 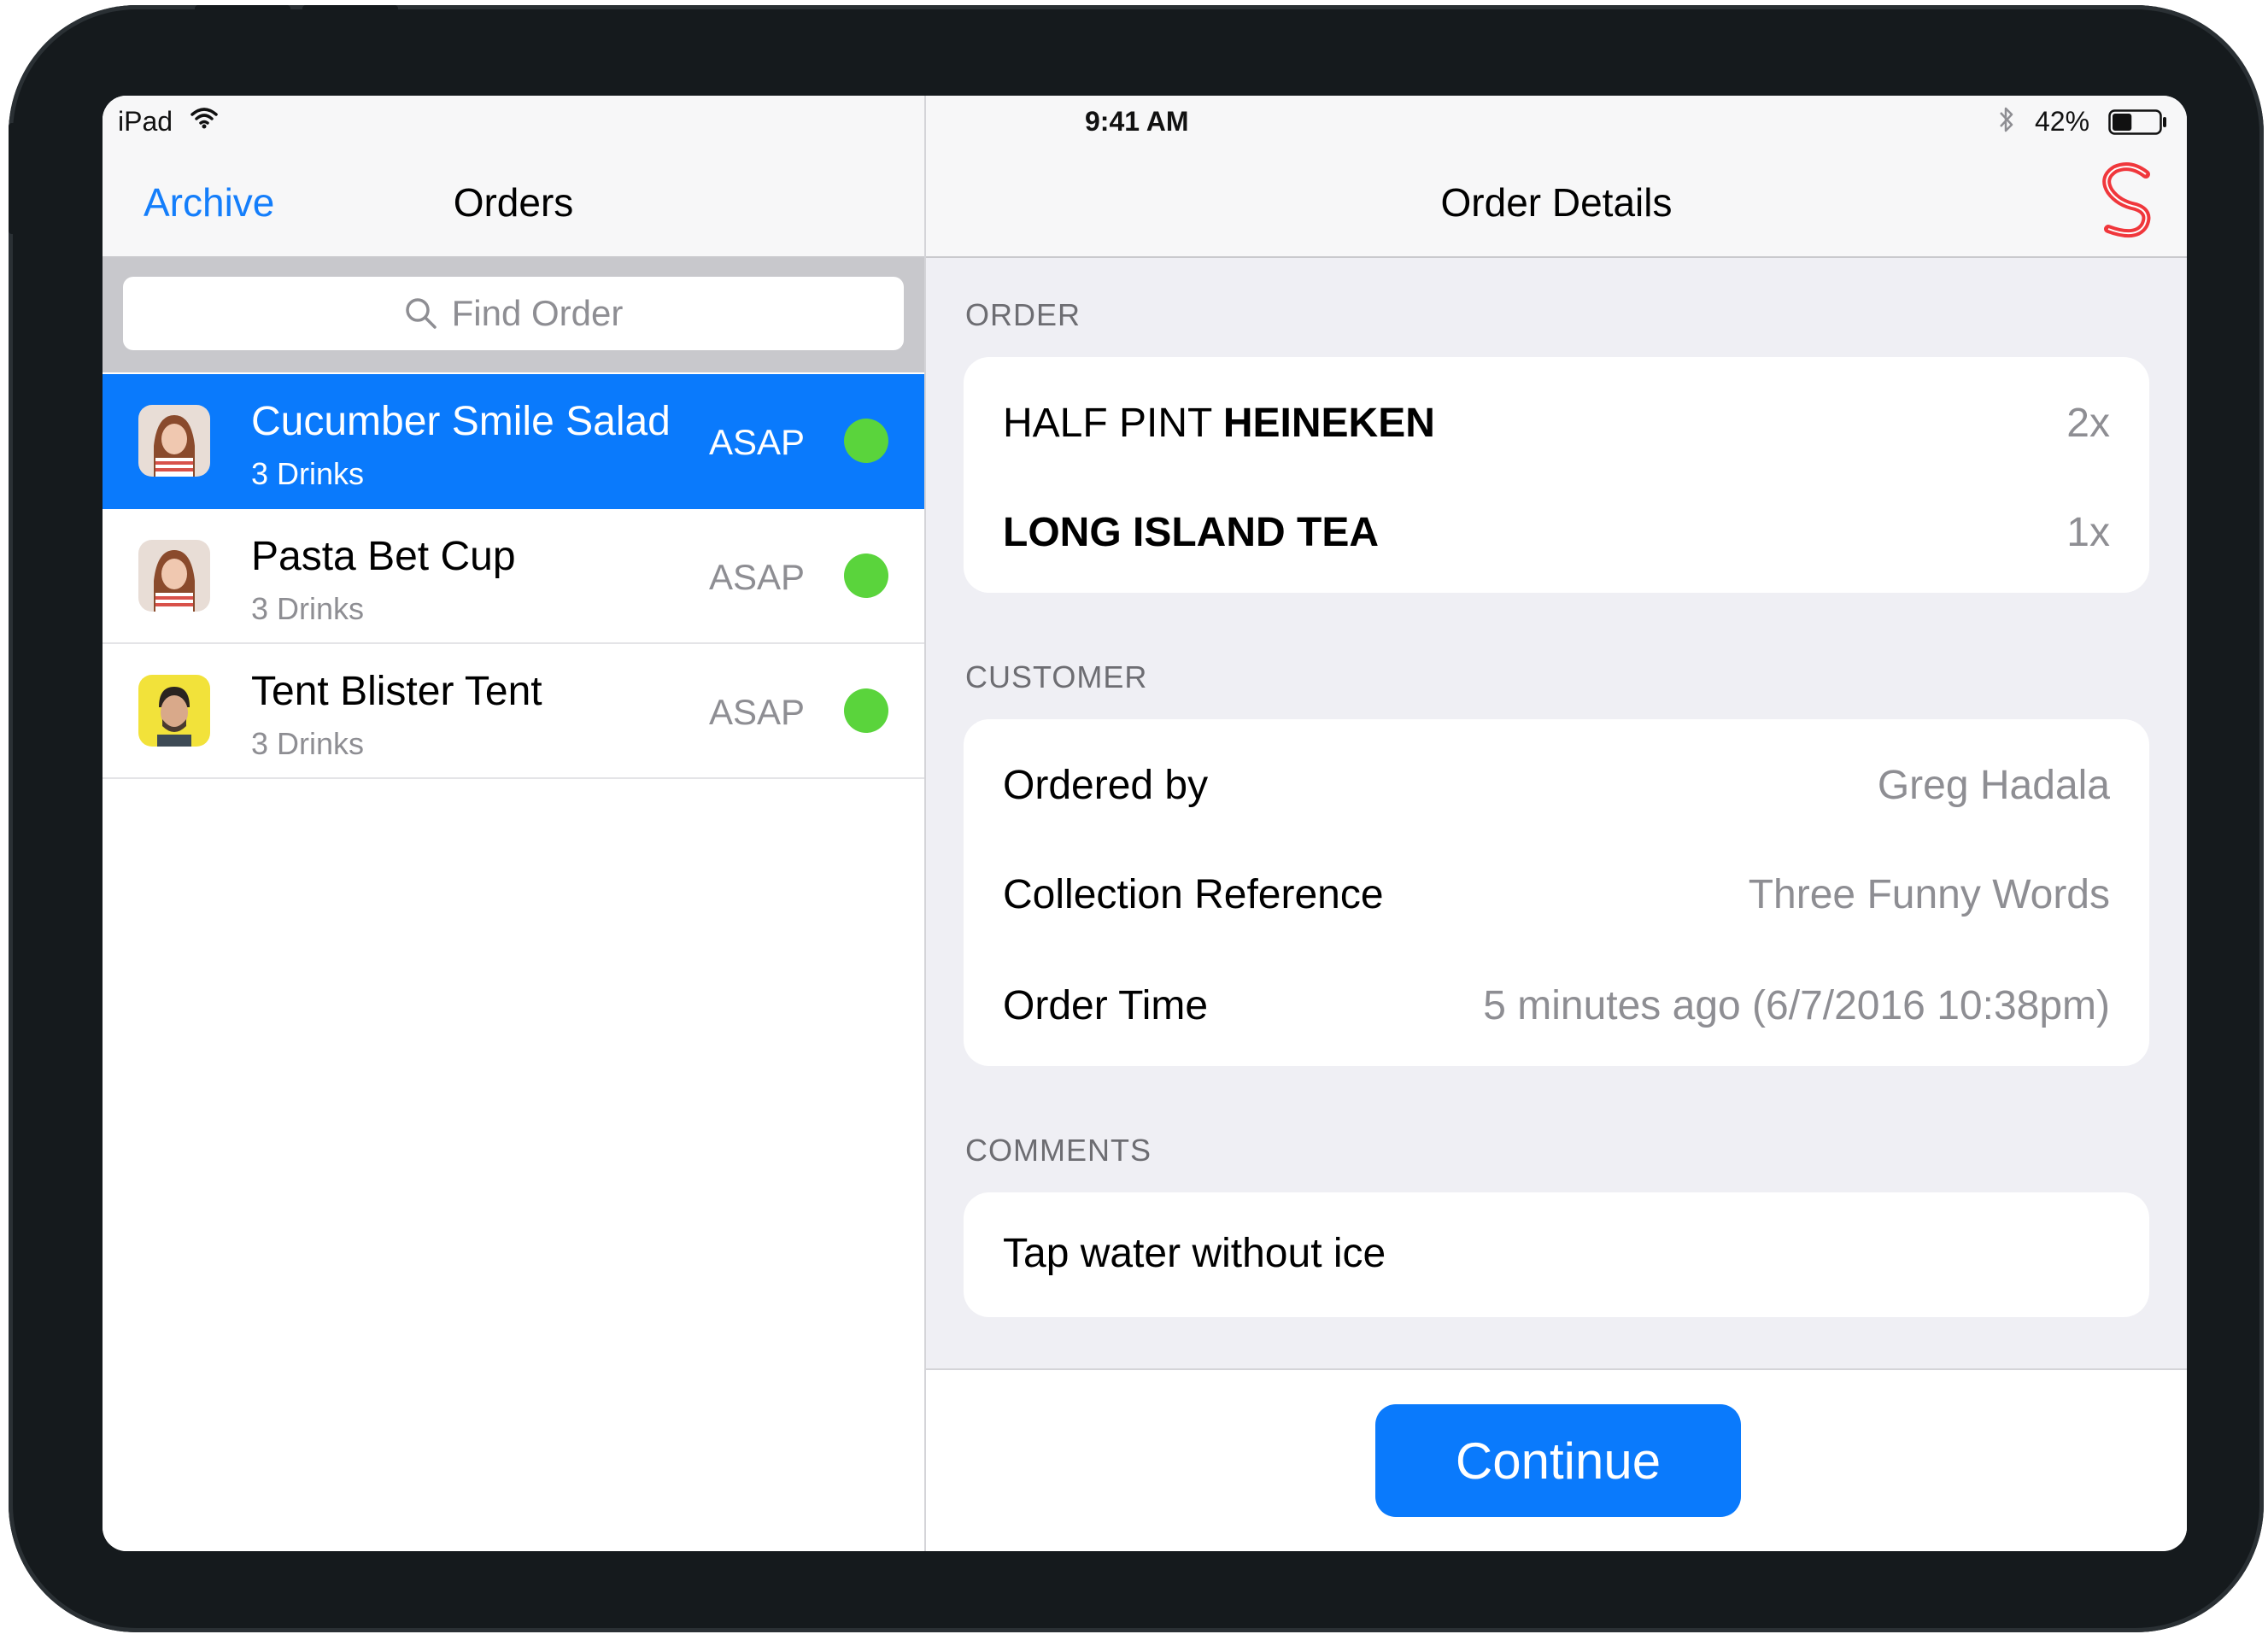 What do you see at coordinates (2137, 122) in the screenshot?
I see `battery-icon` at bounding box center [2137, 122].